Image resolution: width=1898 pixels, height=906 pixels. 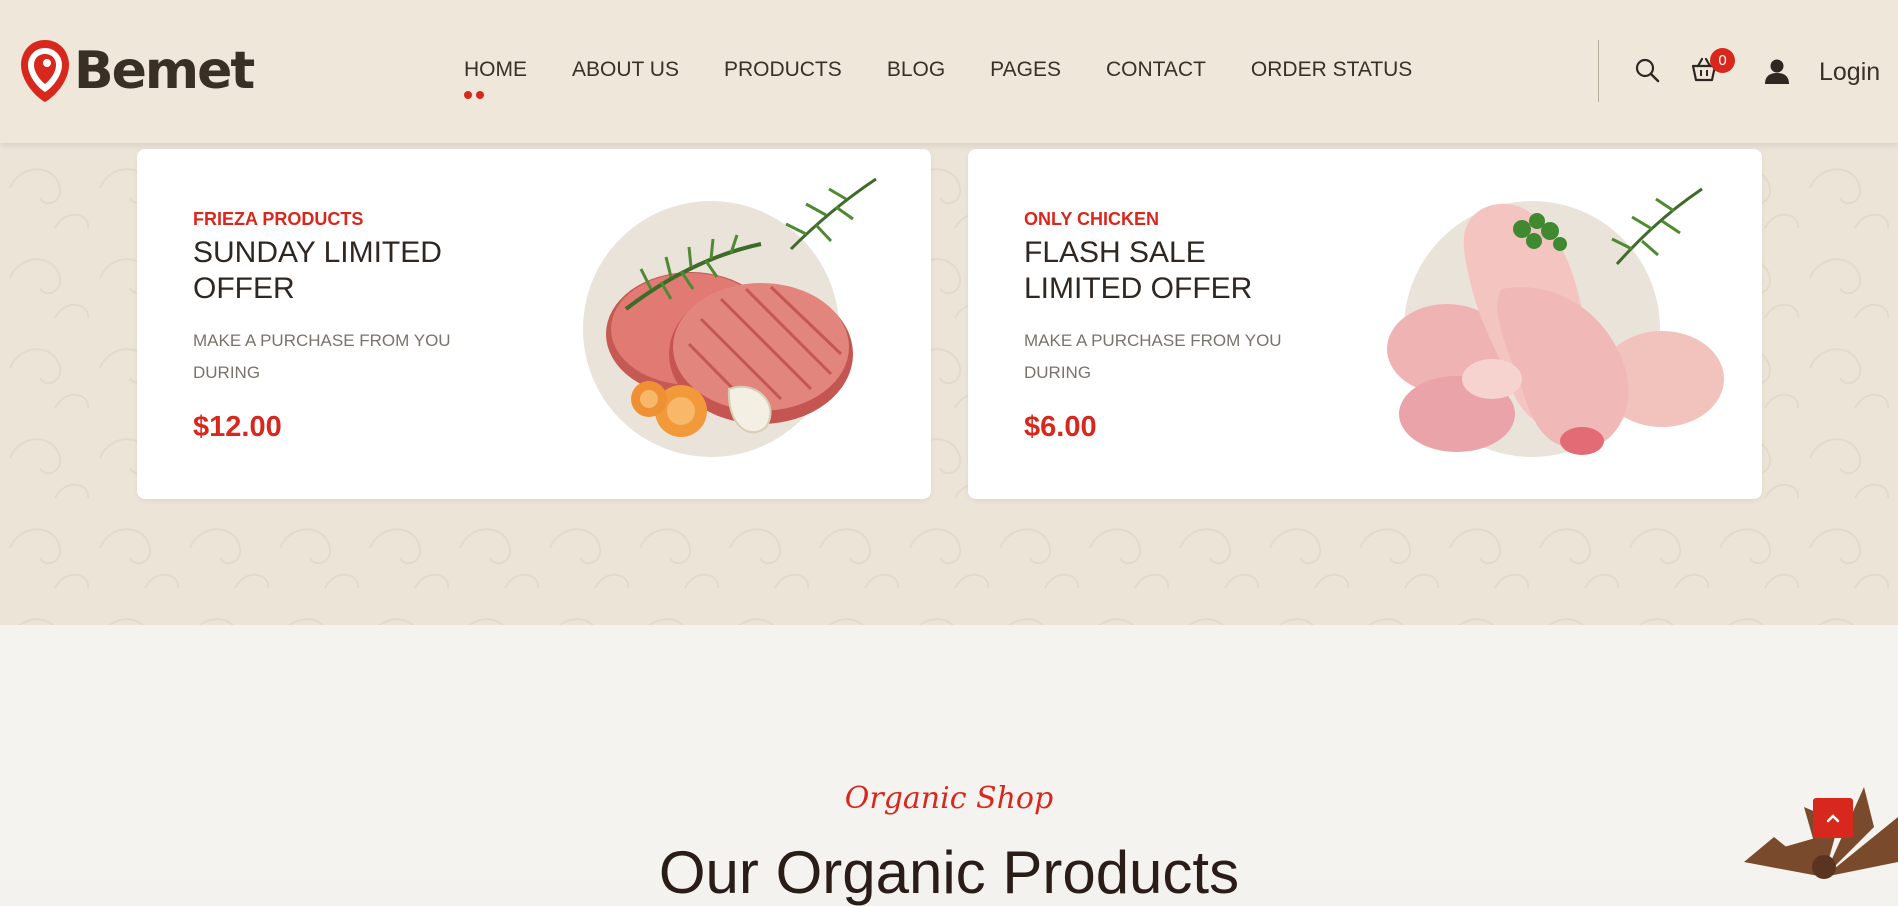 I want to click on nav-label: ORDER STATUS, so click(x=1331, y=69).